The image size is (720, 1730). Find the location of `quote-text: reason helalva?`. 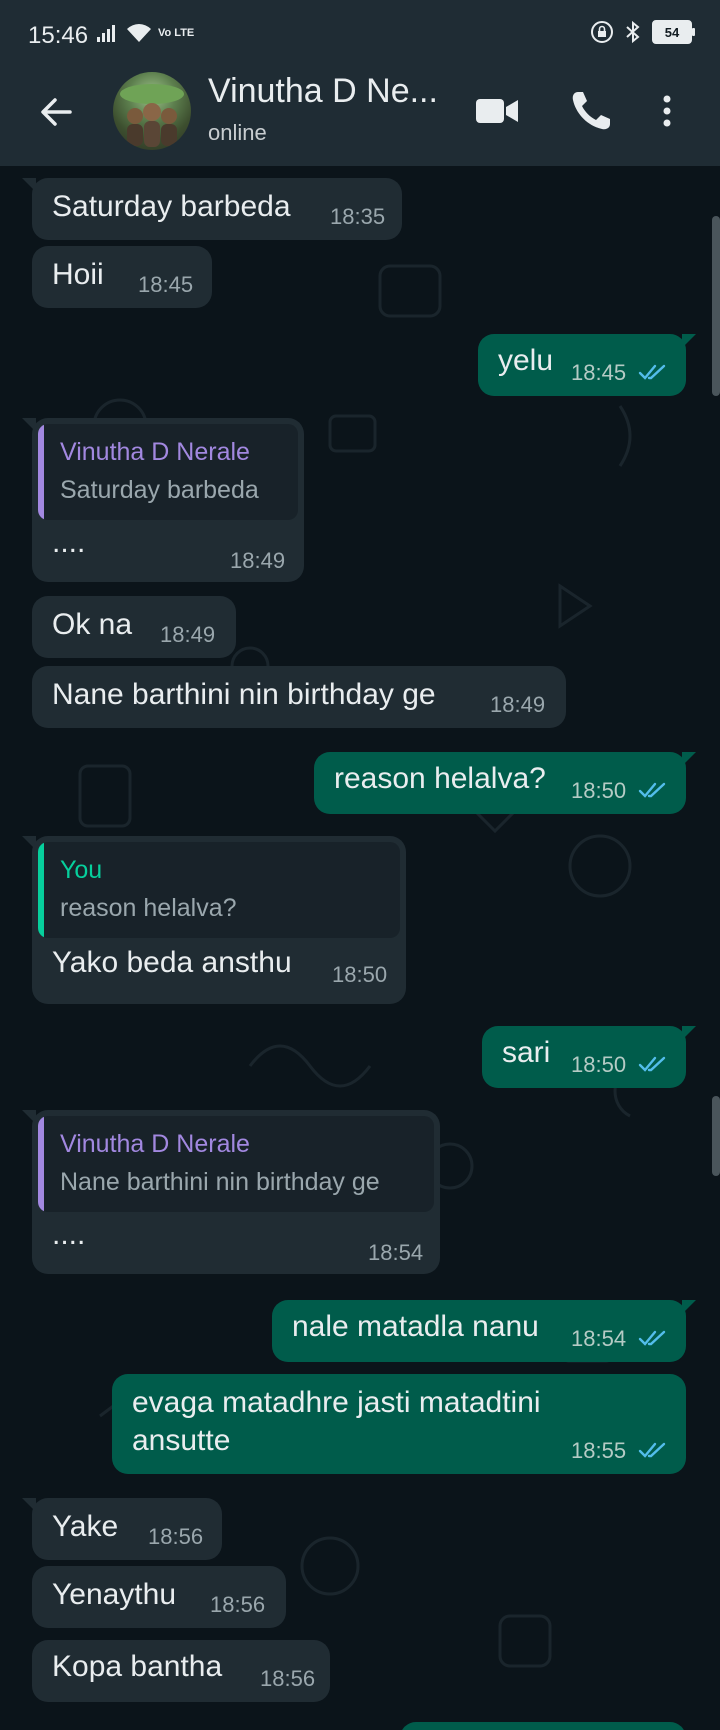

quote-text: reason helalva? is located at coordinates (148, 908).